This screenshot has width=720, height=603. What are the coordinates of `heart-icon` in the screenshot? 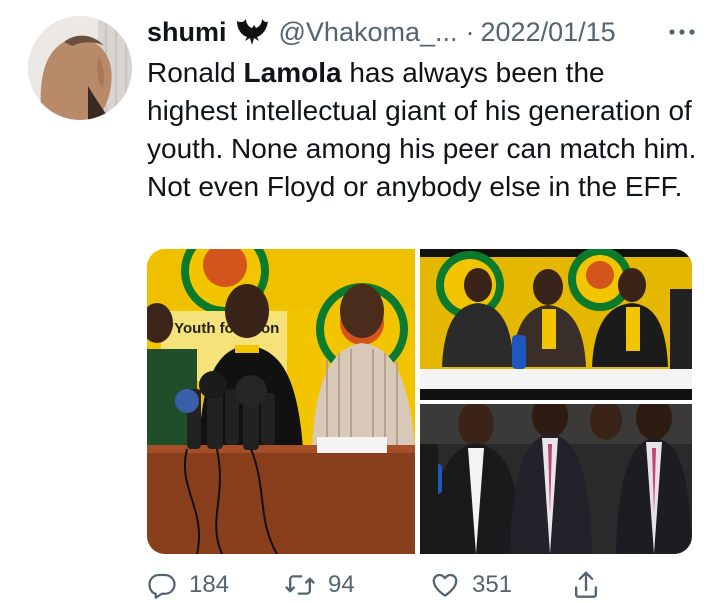 It's located at (445, 585).